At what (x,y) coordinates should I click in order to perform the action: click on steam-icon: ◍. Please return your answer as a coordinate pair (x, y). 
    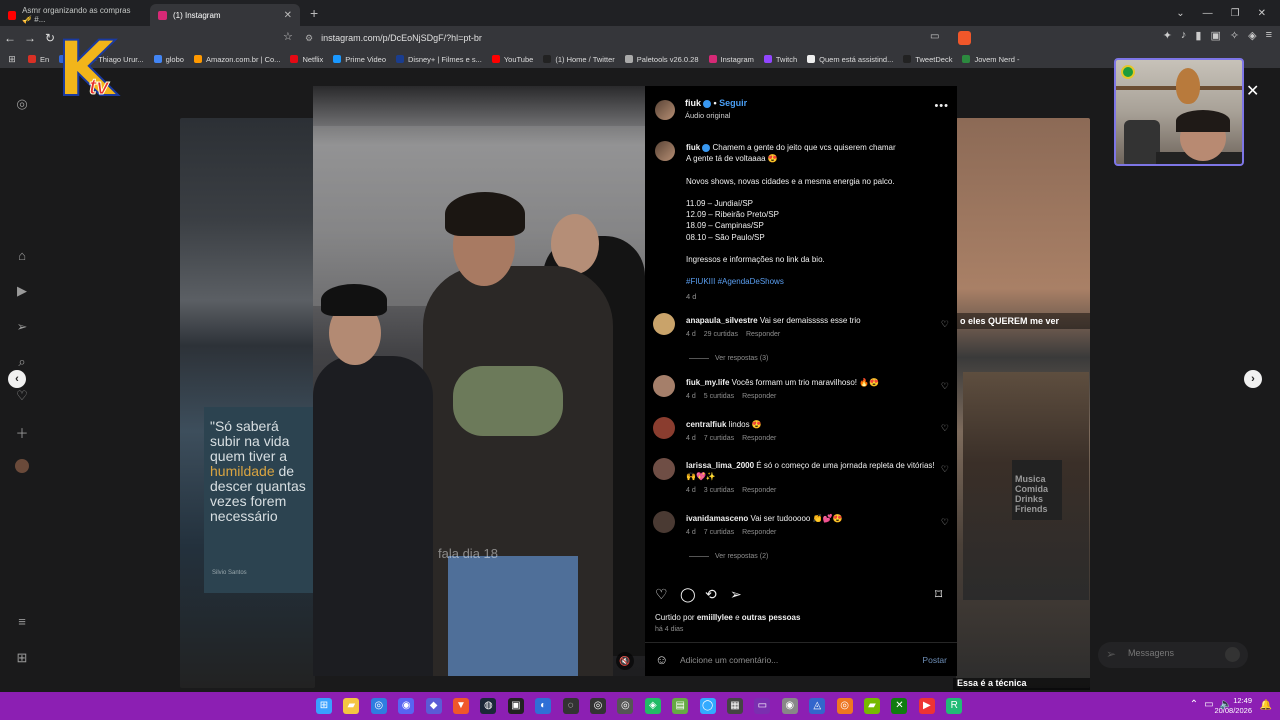
    Looking at the image, I should click on (488, 706).